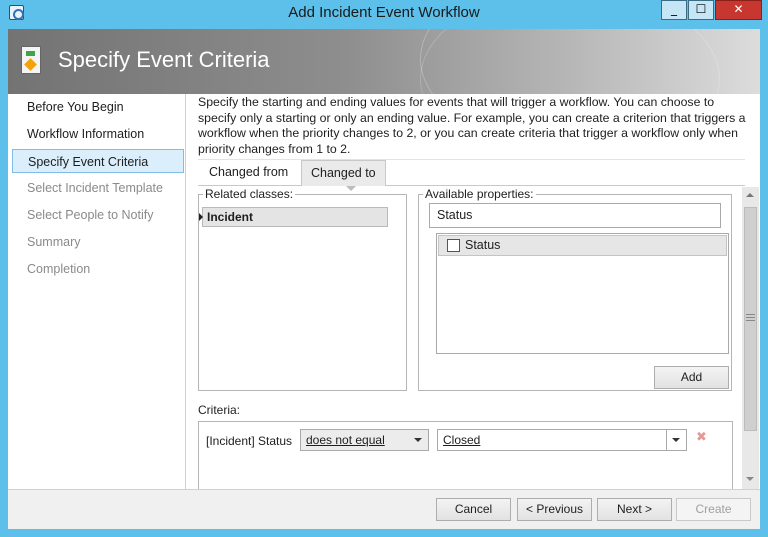 This screenshot has height=537, width=768. I want to click on grip-icon, so click(750, 317).